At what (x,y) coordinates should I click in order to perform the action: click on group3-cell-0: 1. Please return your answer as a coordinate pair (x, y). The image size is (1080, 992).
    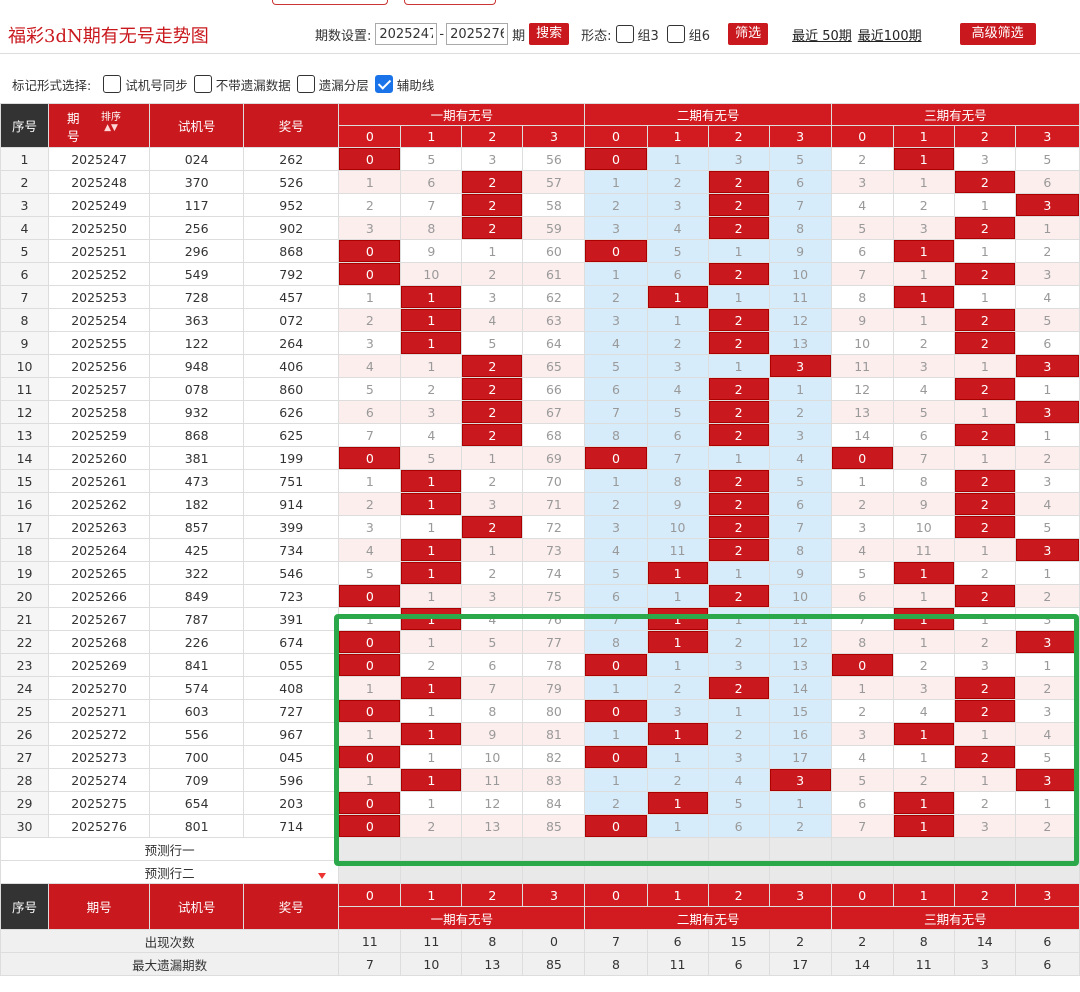
    Looking at the image, I should click on (862, 481).